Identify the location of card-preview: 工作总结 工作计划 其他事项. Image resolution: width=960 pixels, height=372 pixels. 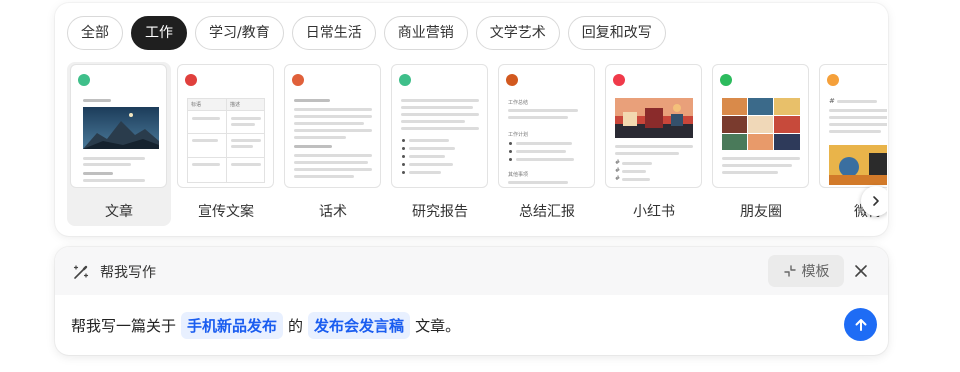
(546, 126).